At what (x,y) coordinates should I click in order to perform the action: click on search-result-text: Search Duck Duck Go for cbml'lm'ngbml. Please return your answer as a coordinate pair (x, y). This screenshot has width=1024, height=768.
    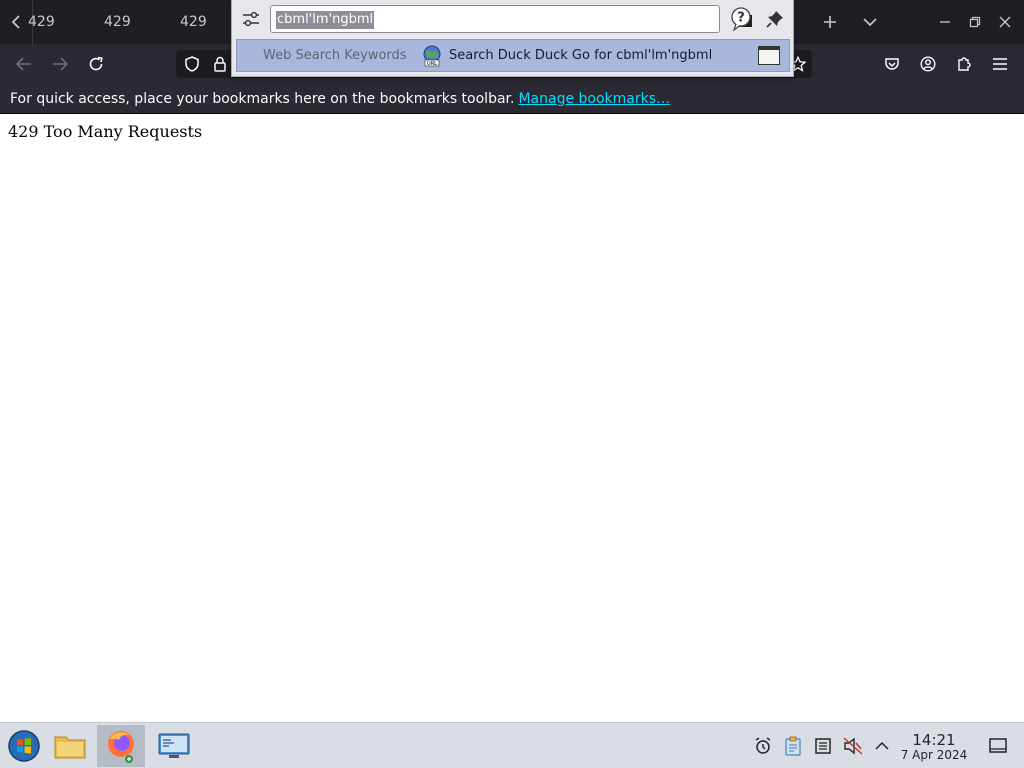
    Looking at the image, I should click on (581, 55).